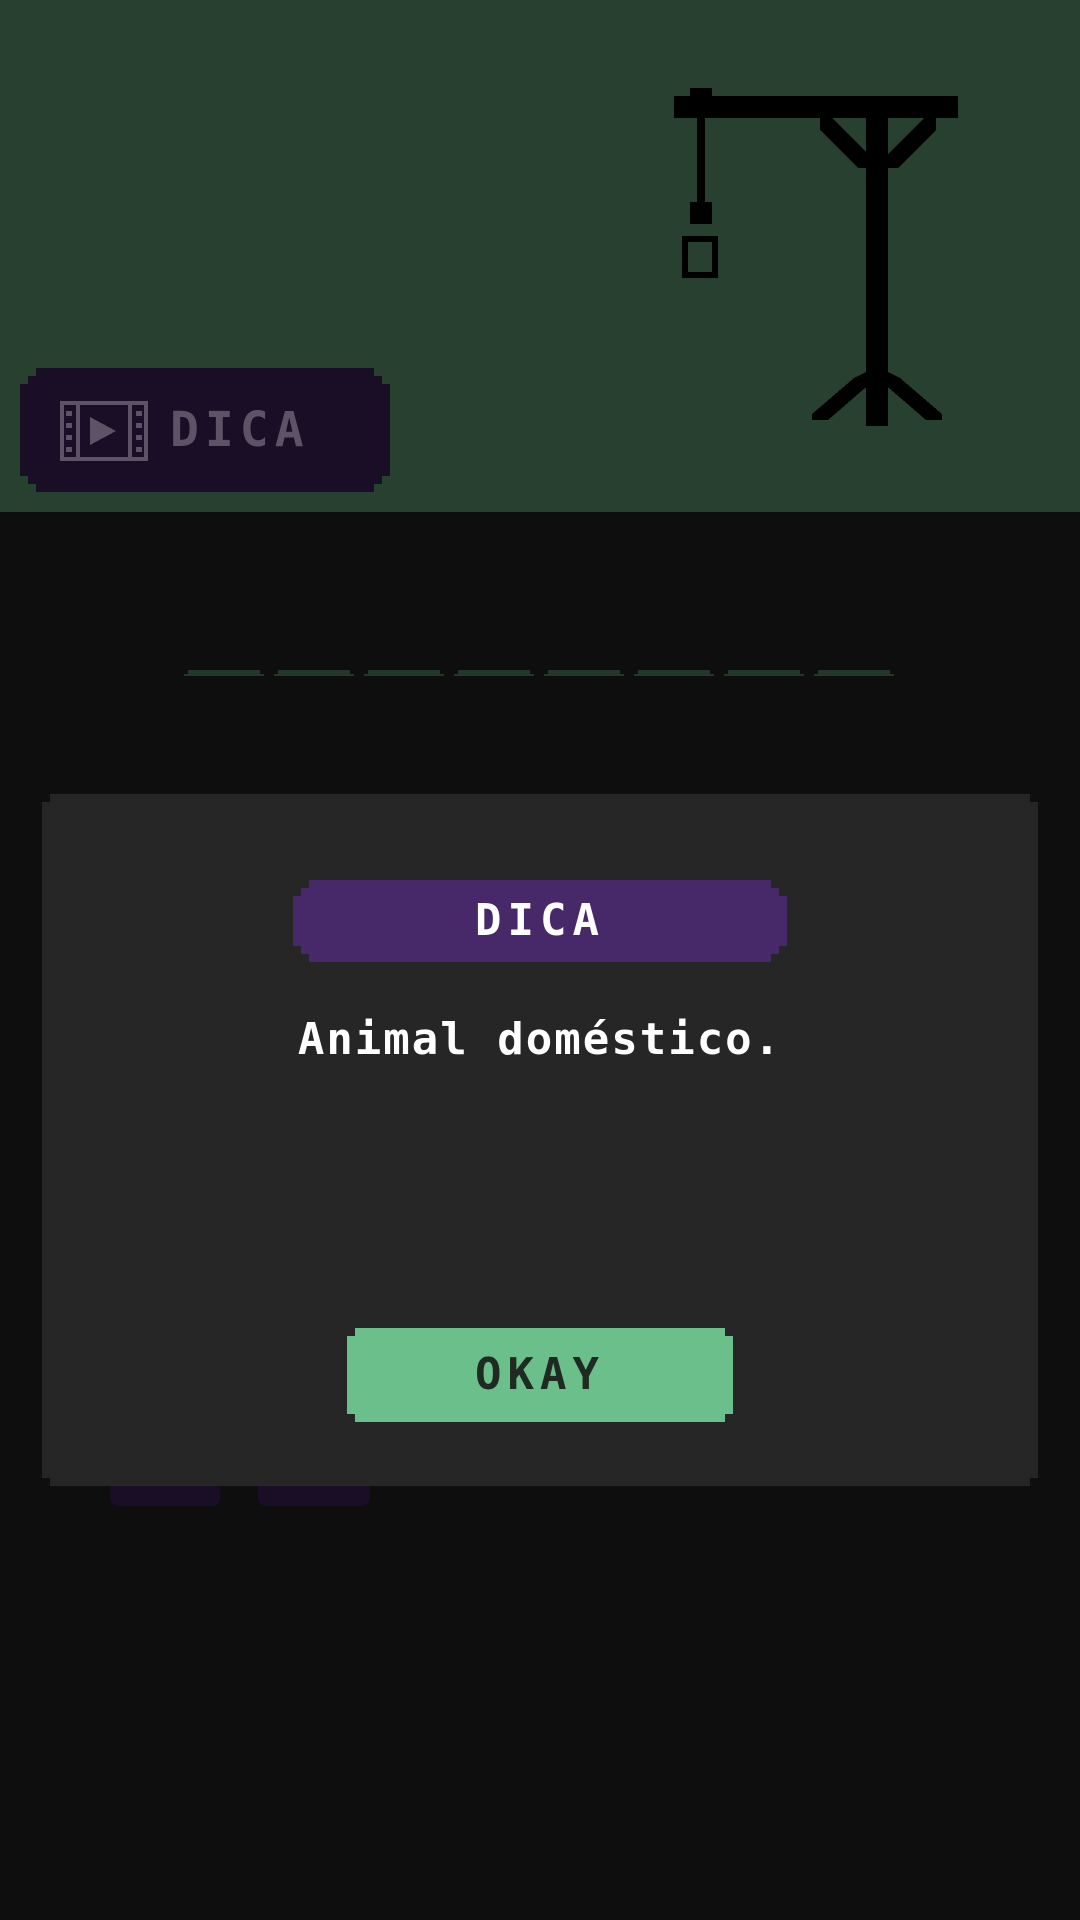  Describe the element at coordinates (540, 921) in the screenshot. I see `dialog-title: DICA` at that location.